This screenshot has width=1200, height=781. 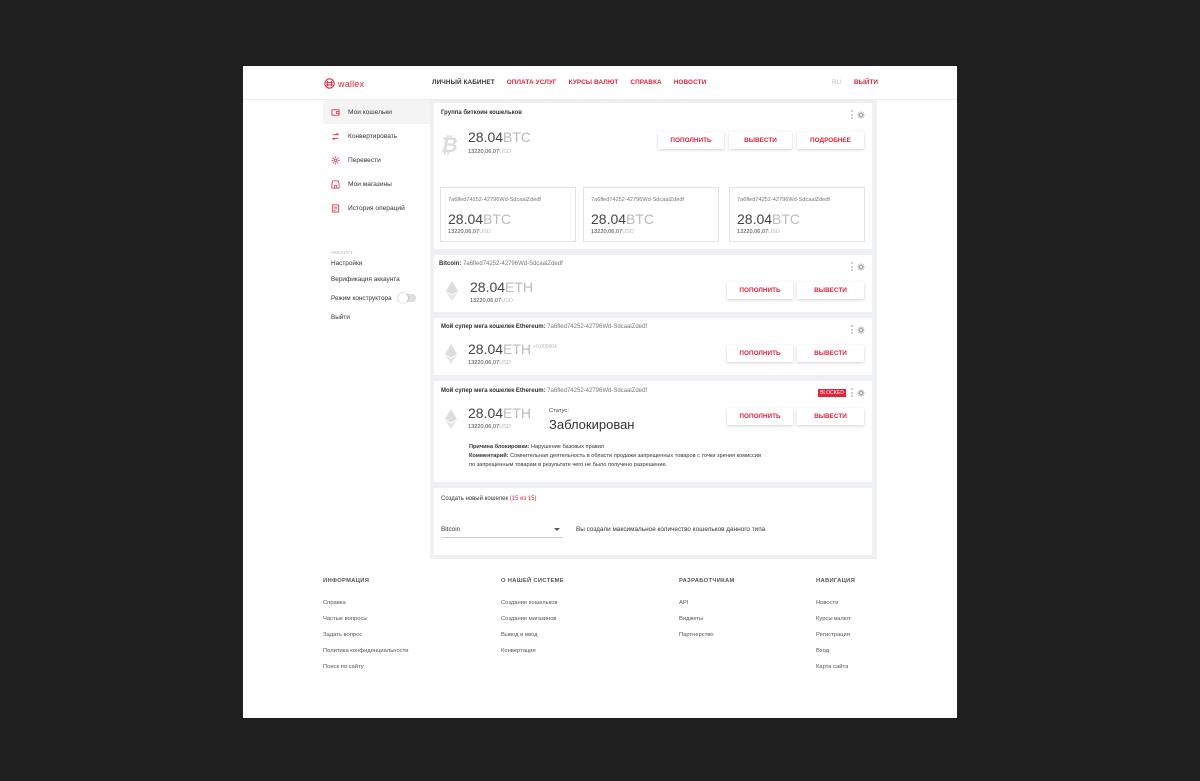 What do you see at coordinates (517, 137) in the screenshot?
I see `currency-code: BTC` at bounding box center [517, 137].